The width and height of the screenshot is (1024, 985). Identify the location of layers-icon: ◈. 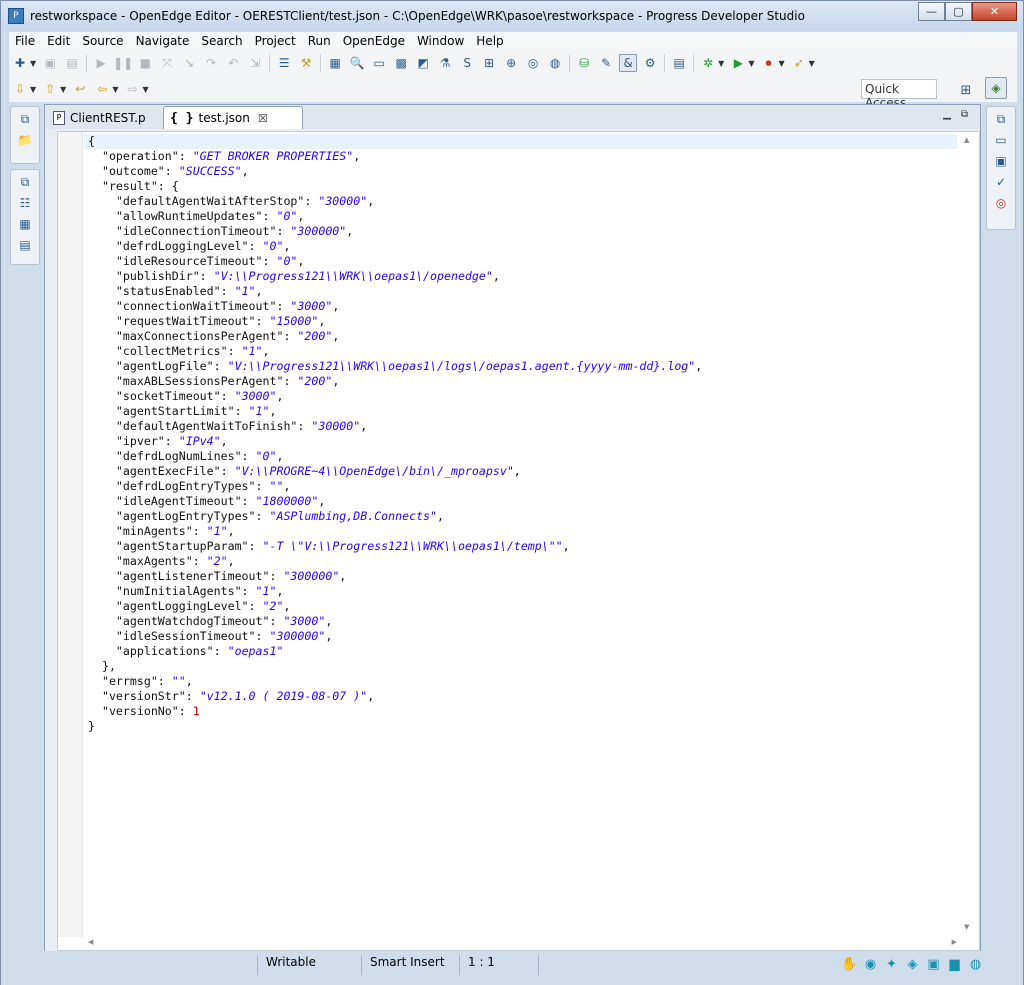
(912, 964).